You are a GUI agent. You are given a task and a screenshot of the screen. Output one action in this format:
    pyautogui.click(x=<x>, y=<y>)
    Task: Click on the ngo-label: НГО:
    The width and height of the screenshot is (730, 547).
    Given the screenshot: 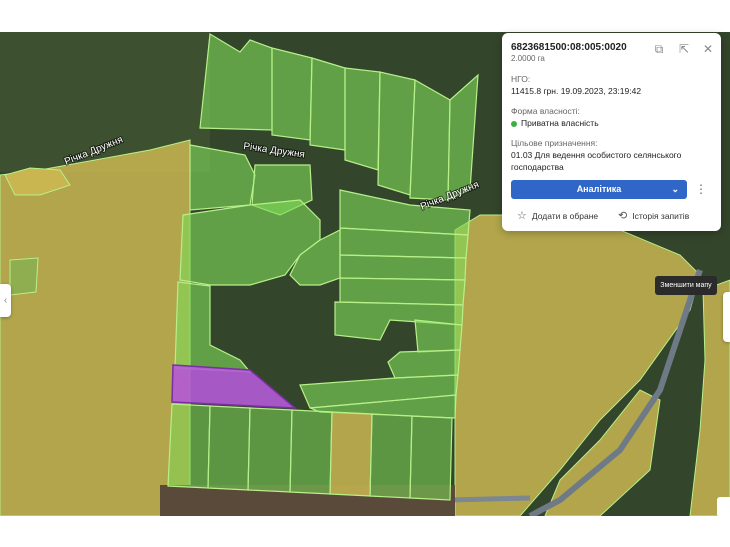 What is the action you would take?
    pyautogui.click(x=521, y=79)
    